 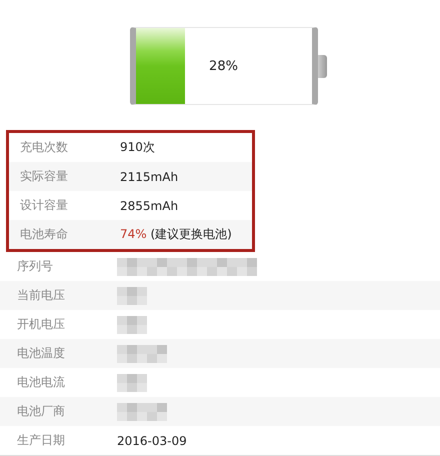 I want to click on row-label: 当前电压, so click(x=41, y=295).